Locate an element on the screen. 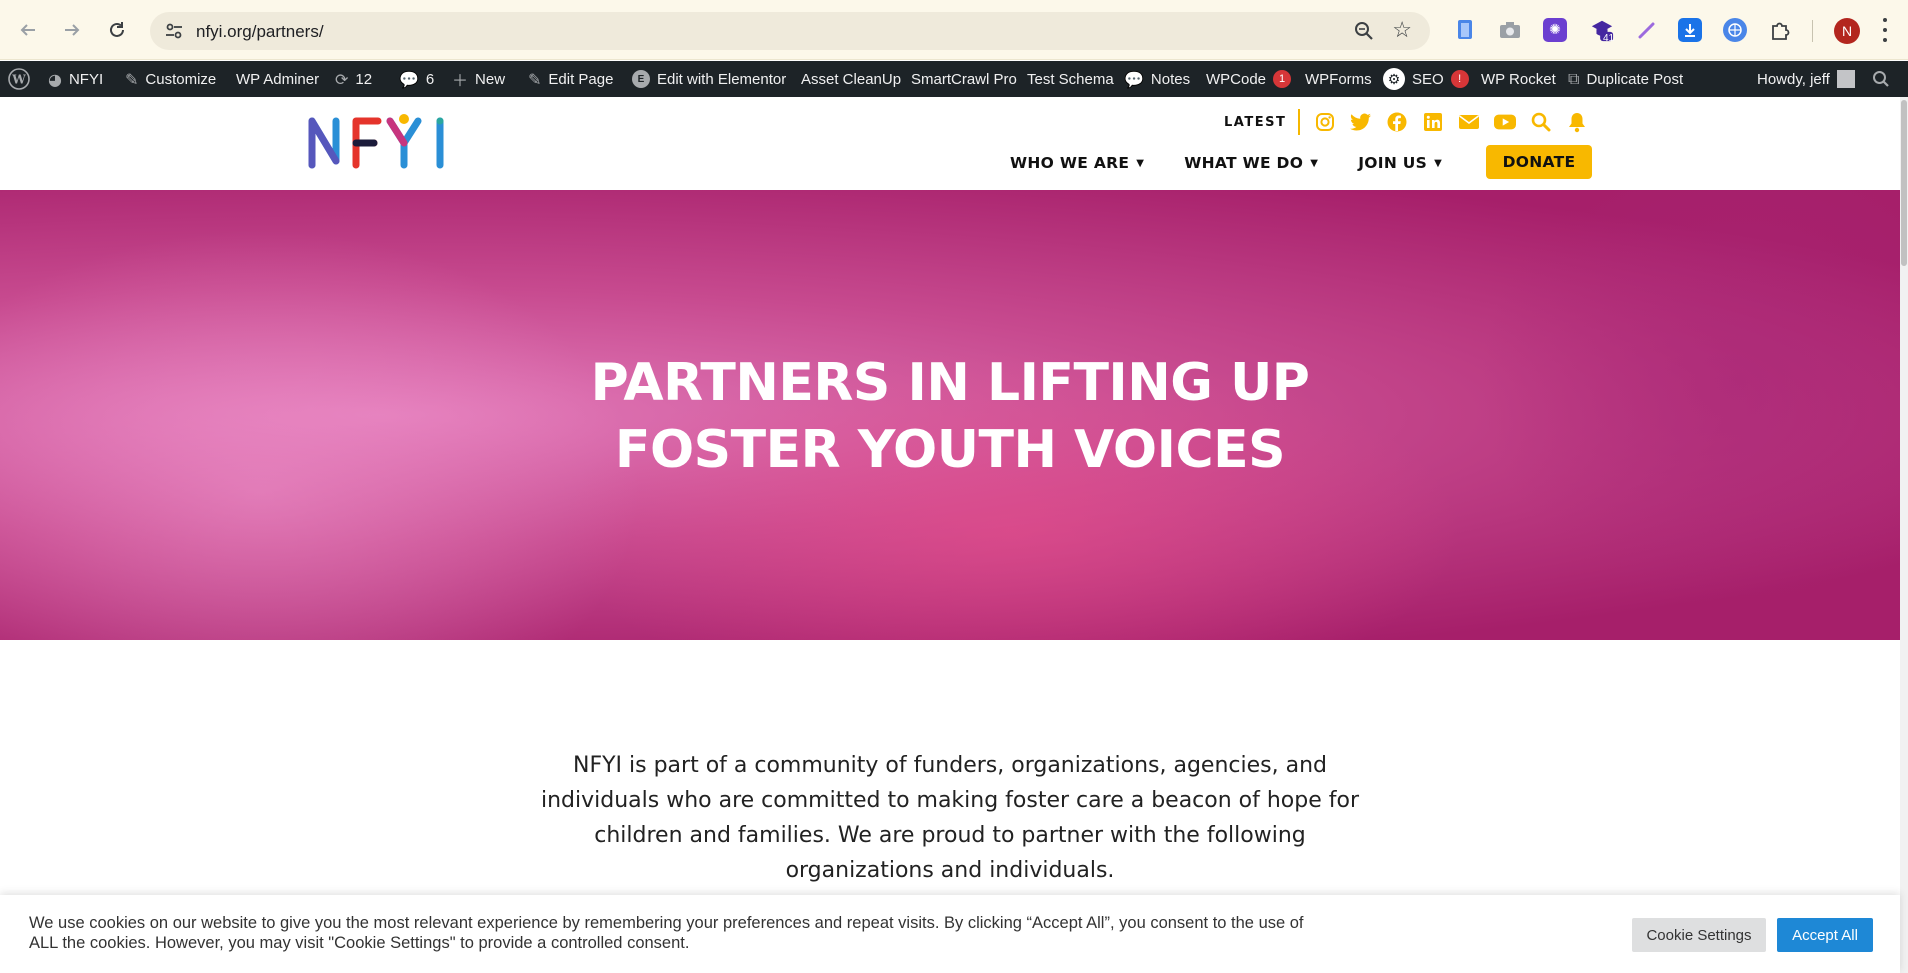 The height and width of the screenshot is (973, 1908). extension-pen-icon is located at coordinates (1647, 30).